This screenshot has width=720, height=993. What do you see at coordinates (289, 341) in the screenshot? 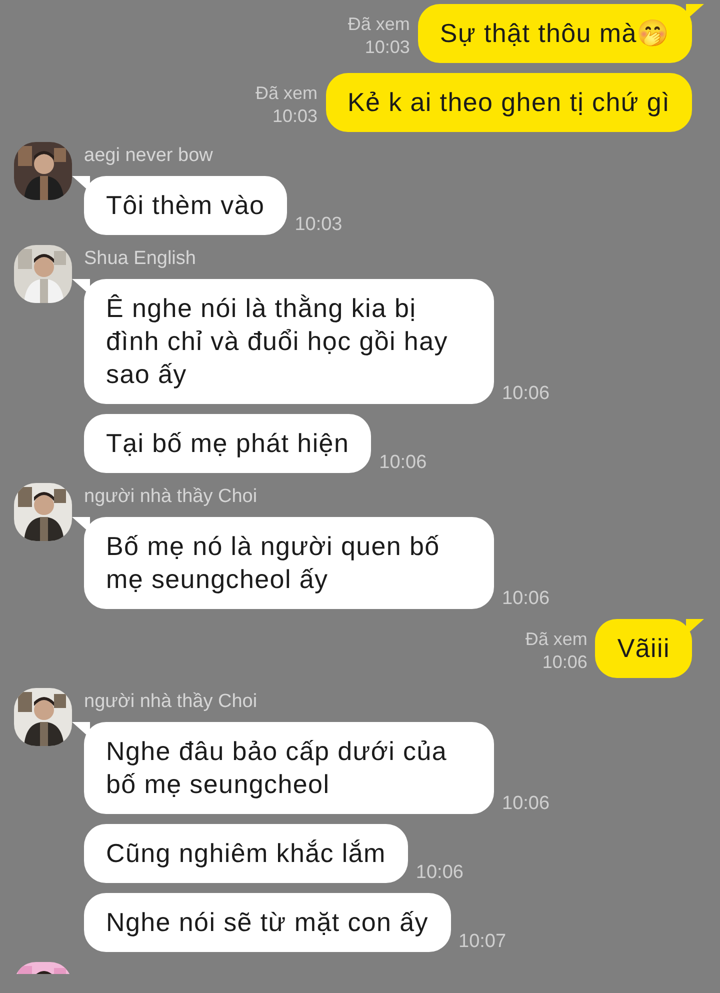
I see `message-bubble: Ê nghe nói là thằng kia bị đình chỉ và đuổi học gồi hay sao ấy` at bounding box center [289, 341].